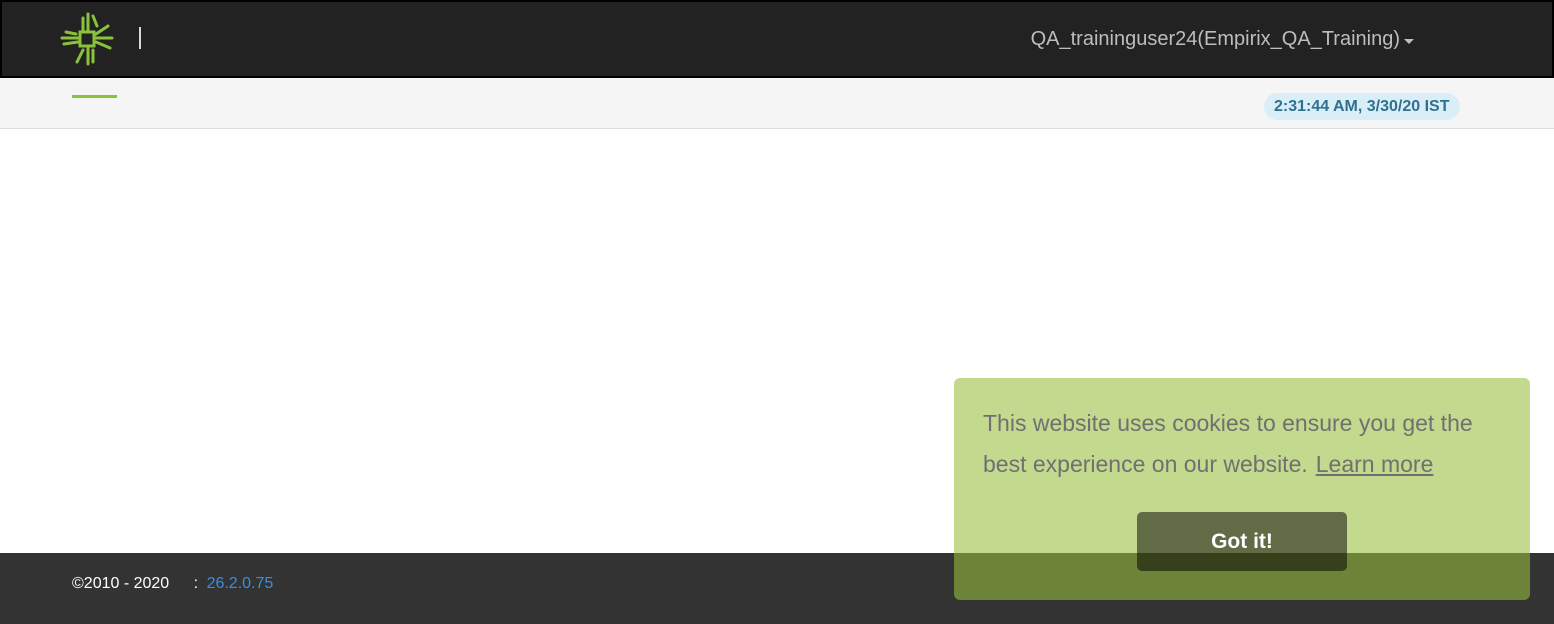 The height and width of the screenshot is (624, 1554). I want to click on user-menu-dropdown: QA_traininguser24(Empirix_QA_Training), so click(1222, 39).